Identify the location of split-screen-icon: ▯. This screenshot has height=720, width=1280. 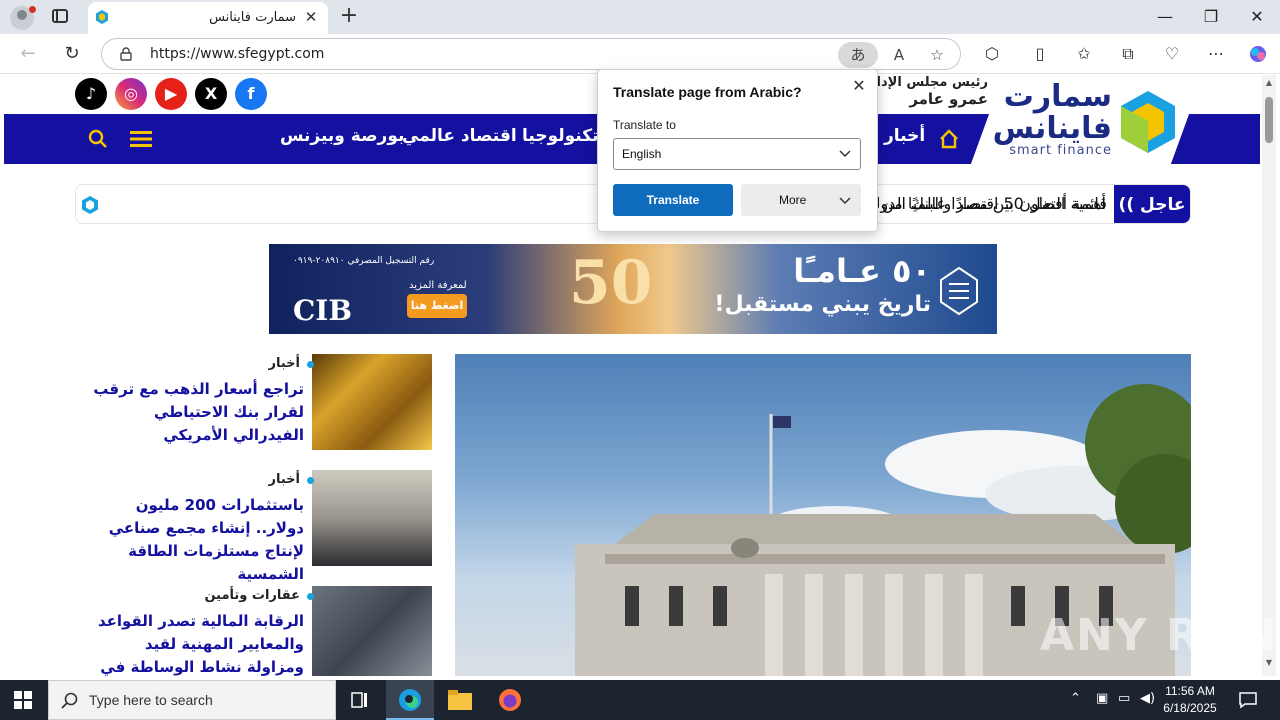
(1040, 54).